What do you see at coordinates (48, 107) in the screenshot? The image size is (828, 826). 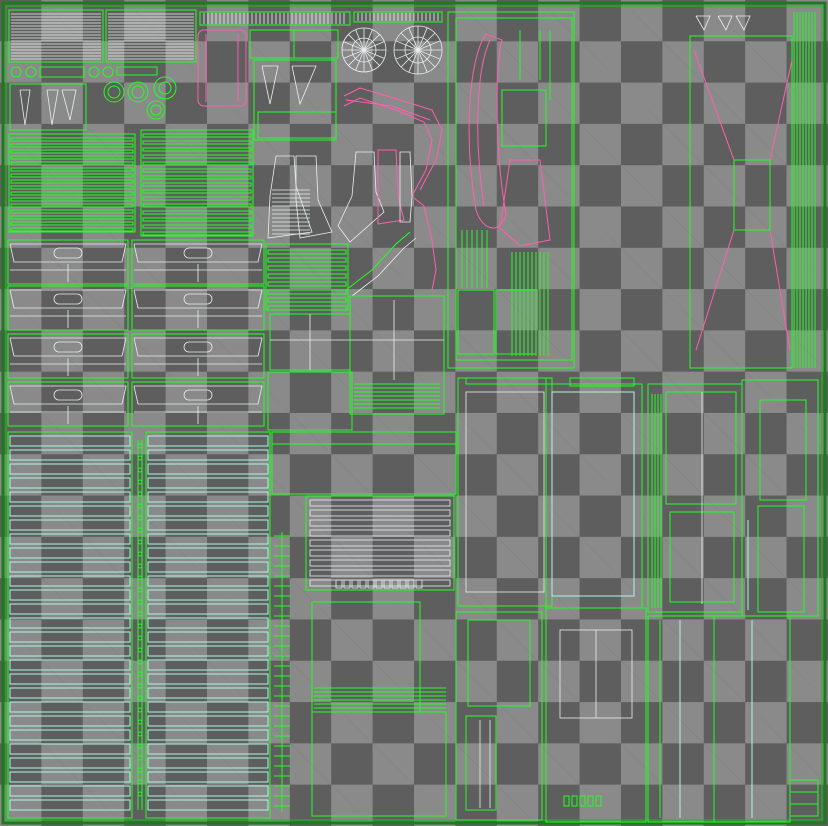 I see `uv-shell-bracket-small` at bounding box center [48, 107].